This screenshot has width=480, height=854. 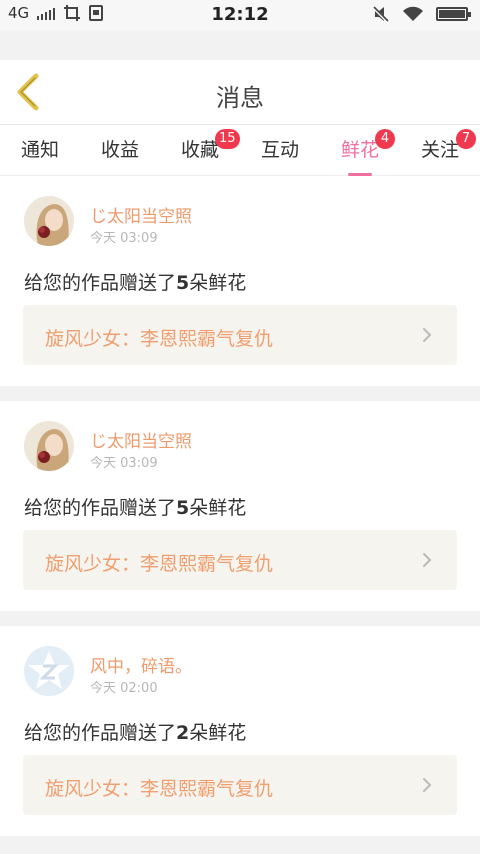 I want to click on tab-label: 通知, so click(x=39, y=150).